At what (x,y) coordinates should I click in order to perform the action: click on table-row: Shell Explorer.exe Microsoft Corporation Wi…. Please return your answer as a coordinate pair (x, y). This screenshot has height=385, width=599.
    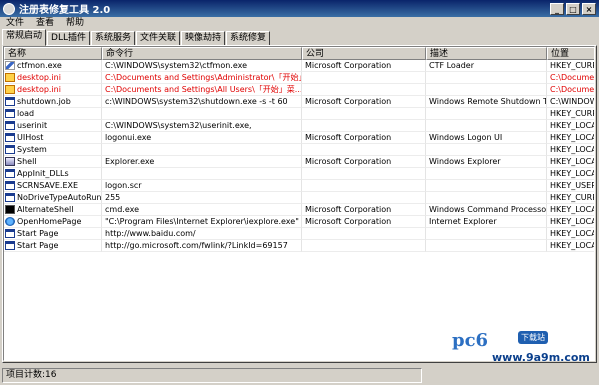
    Looking at the image, I should click on (299, 162).